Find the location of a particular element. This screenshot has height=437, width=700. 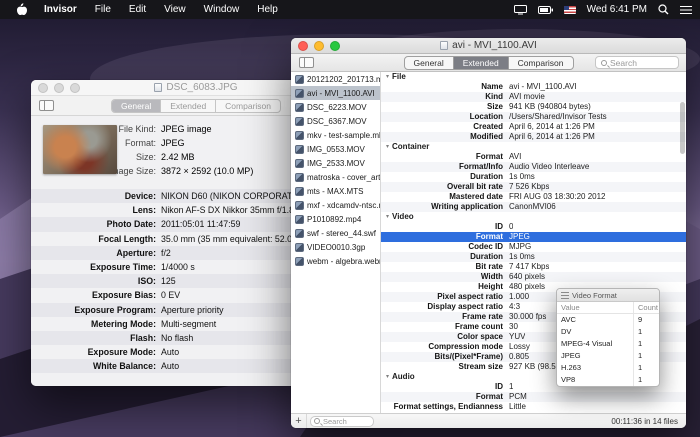

file-list-item: webm - algebra.webm is located at coordinates (335, 261).